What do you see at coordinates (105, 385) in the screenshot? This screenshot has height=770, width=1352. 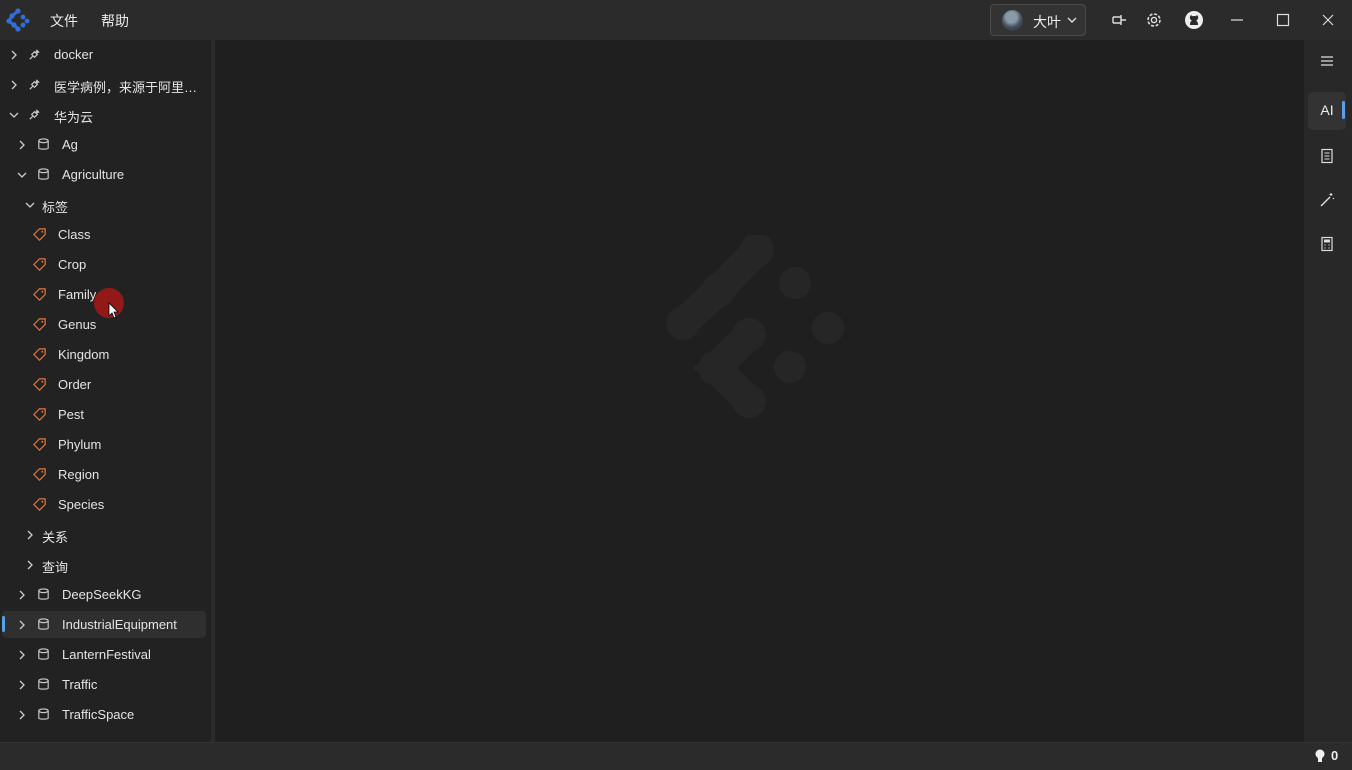 I see `tree-tag: Order` at bounding box center [105, 385].